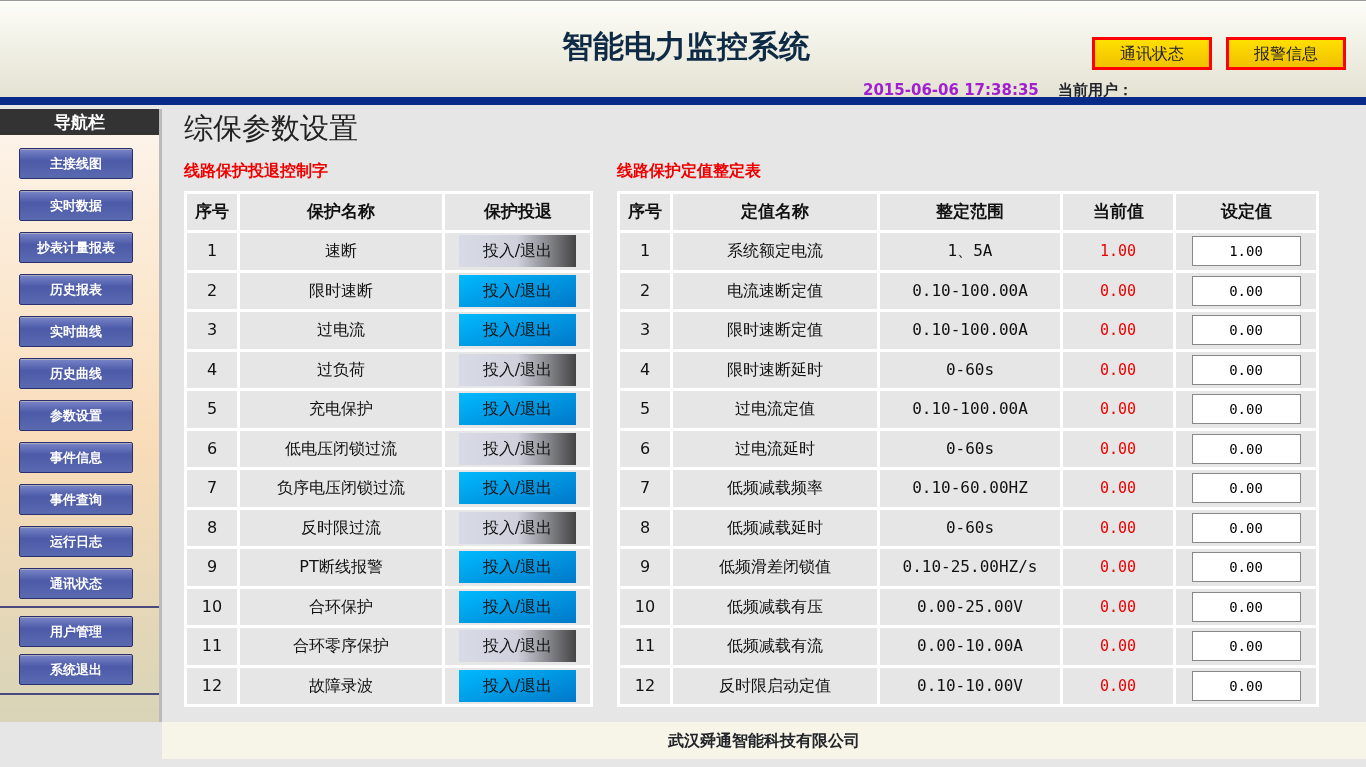 The image size is (1366, 767). What do you see at coordinates (1246, 251) in the screenshot?
I see `value-input: 1.00` at bounding box center [1246, 251].